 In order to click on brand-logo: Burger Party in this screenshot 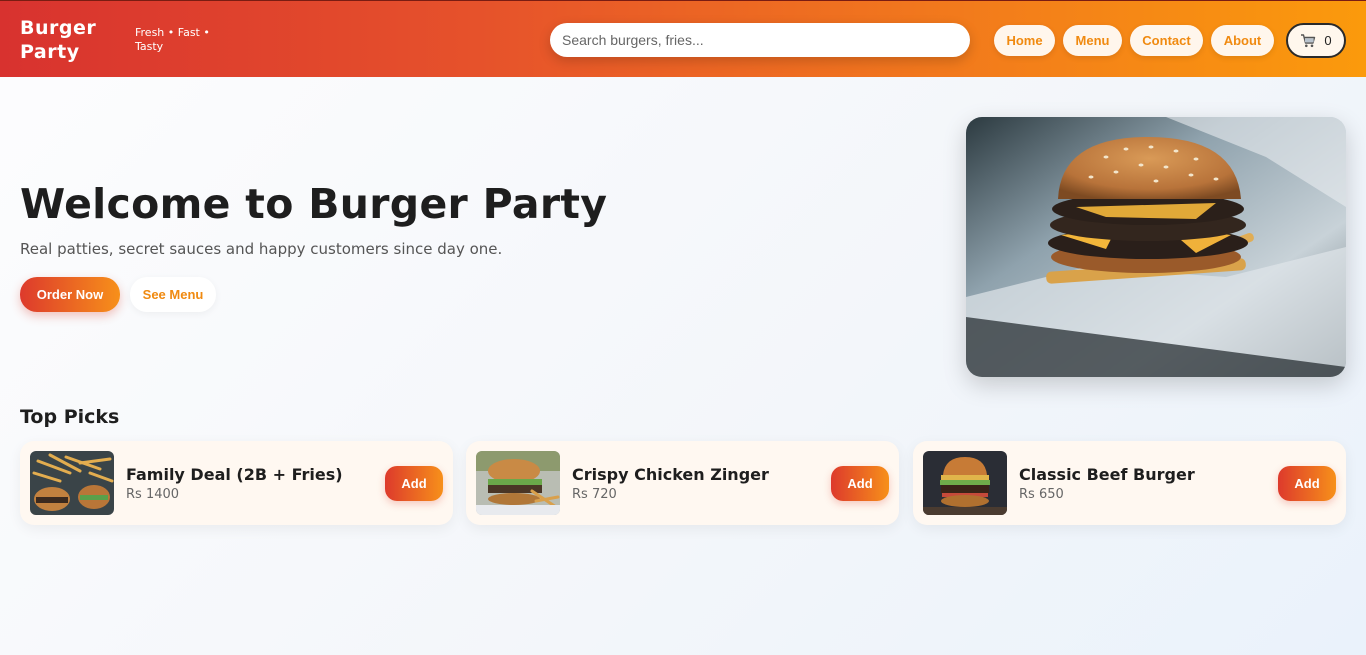, I will do `click(70, 40)`.